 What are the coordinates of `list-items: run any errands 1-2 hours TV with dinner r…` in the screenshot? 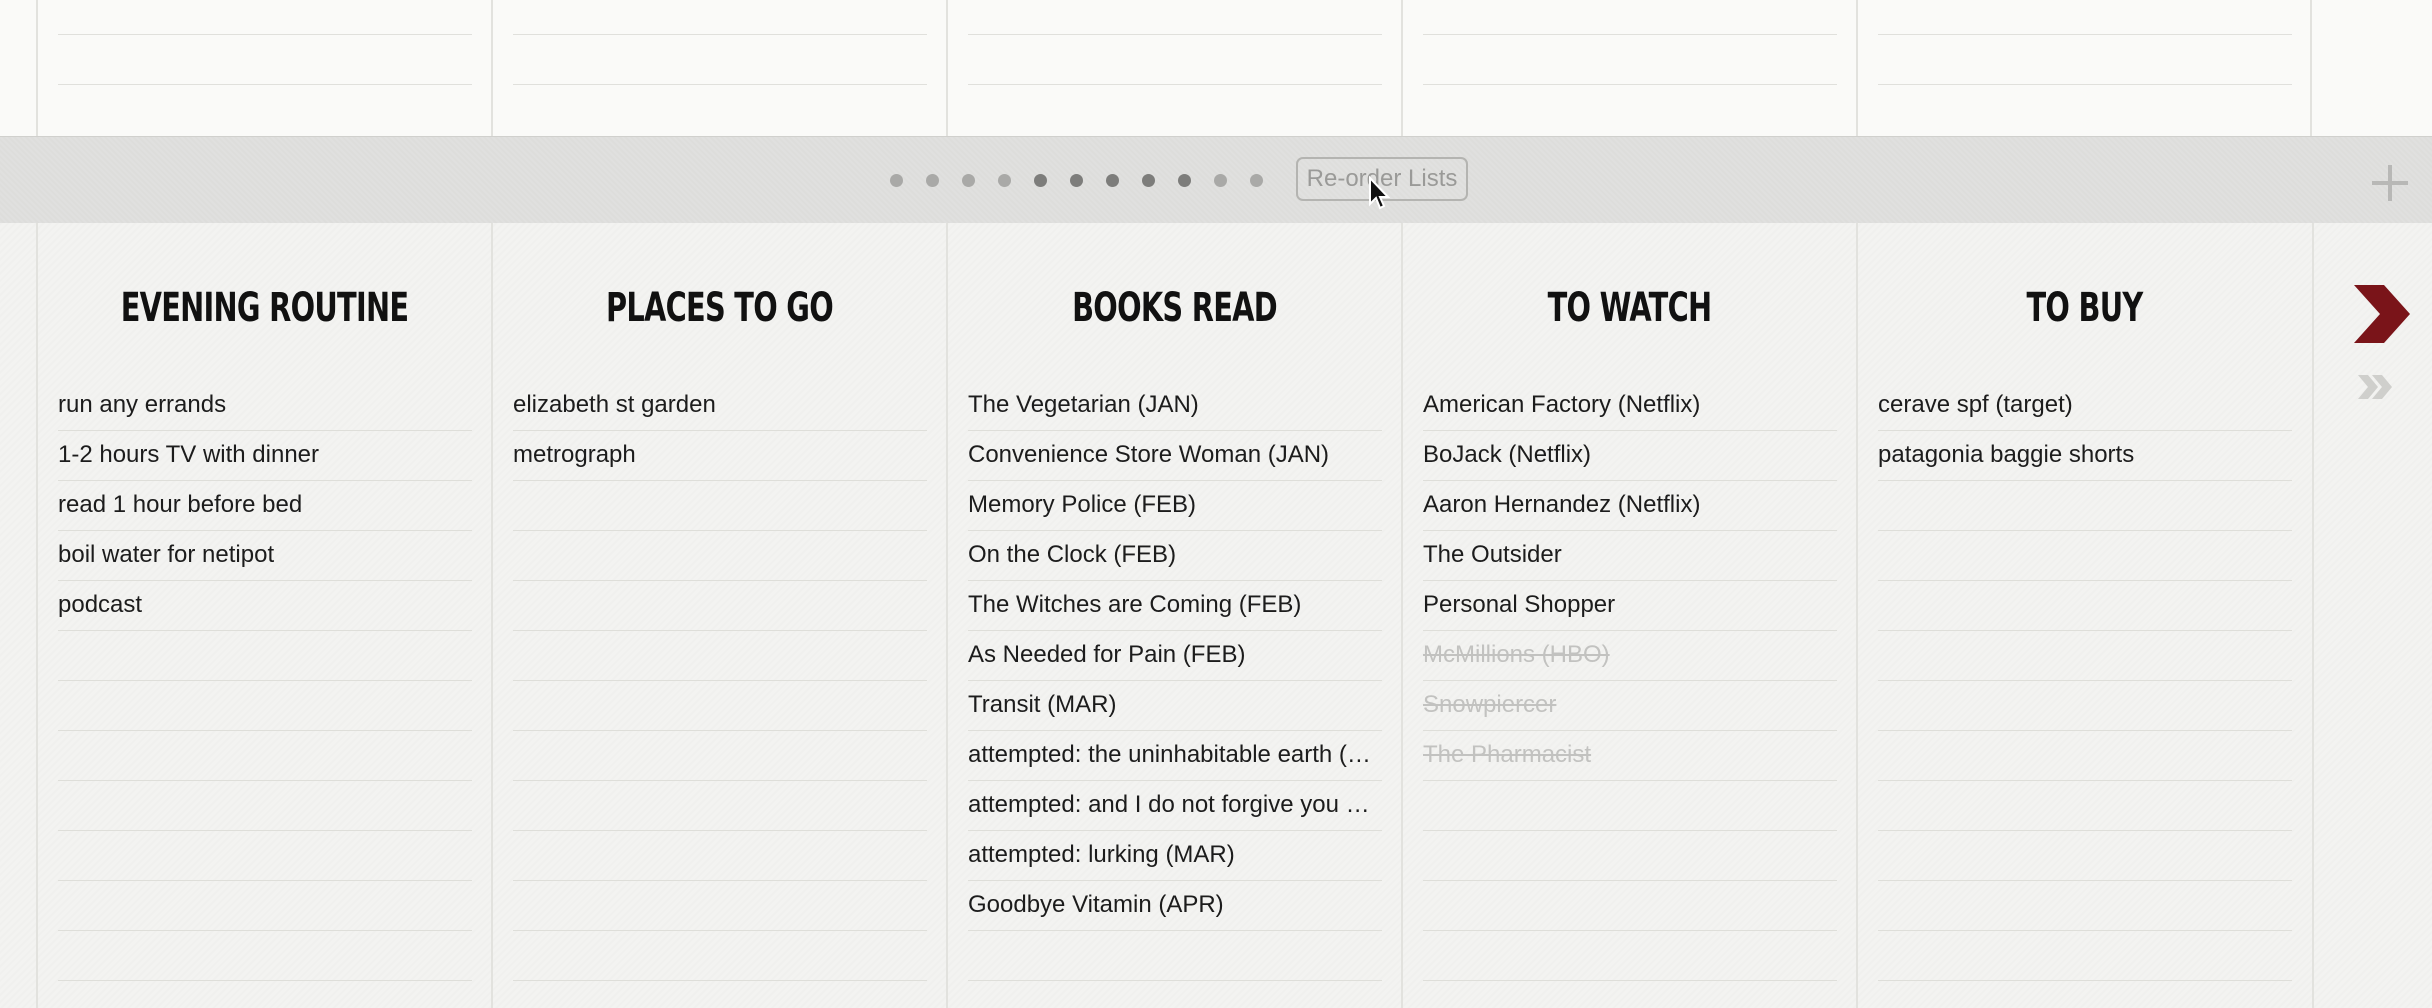 It's located at (265, 681).